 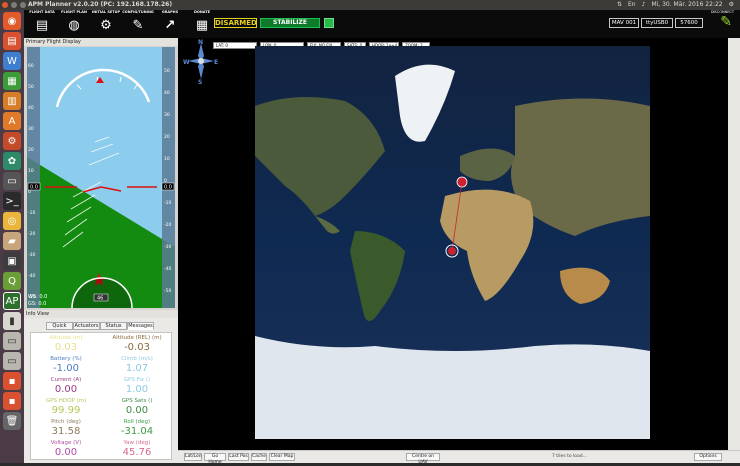 What do you see at coordinates (12, 281) in the screenshot?
I see `qt-icon: Q` at bounding box center [12, 281].